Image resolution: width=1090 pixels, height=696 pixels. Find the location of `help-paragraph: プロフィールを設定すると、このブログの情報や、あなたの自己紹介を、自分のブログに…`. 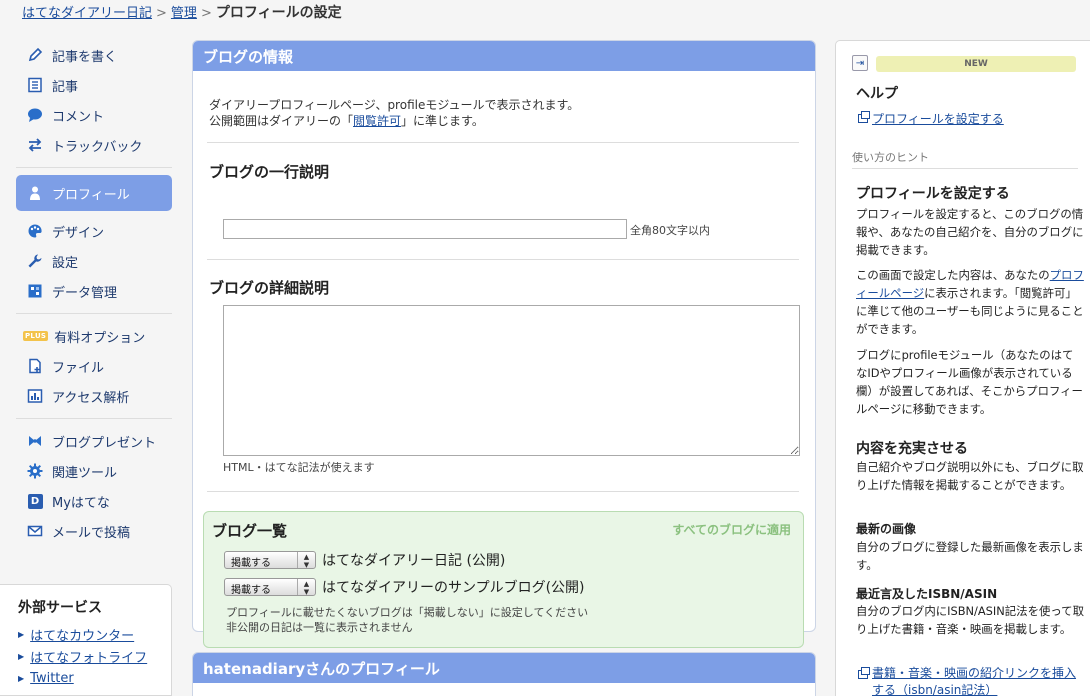

help-paragraph: プロフィールを設定すると、このブログの情報や、あなたの自己紹介を、自分のブログに… is located at coordinates (970, 232).